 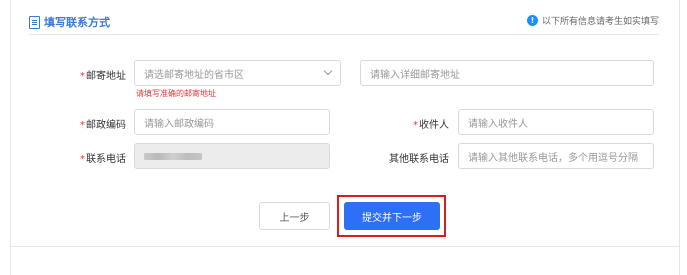 I want to click on phone-field, so click(x=232, y=156).